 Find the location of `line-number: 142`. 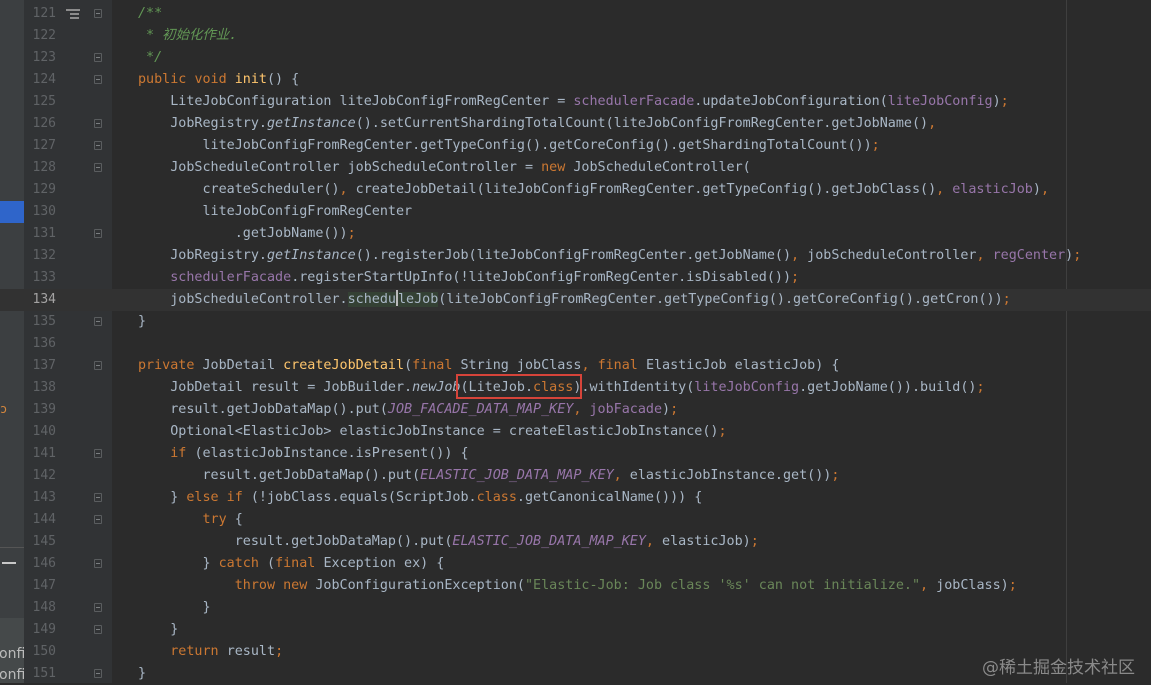

line-number: 142 is located at coordinates (40, 476).